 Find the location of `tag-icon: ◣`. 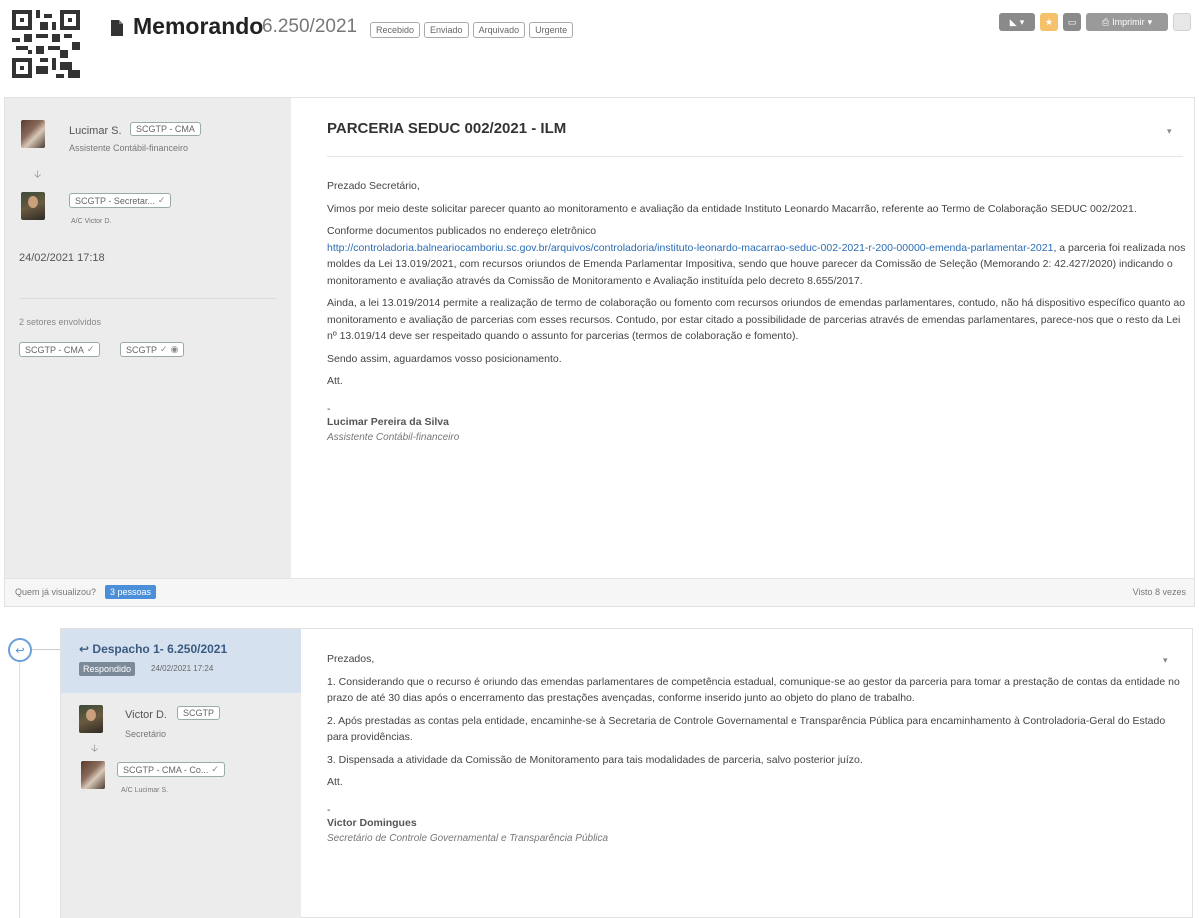

tag-icon: ◣ is located at coordinates (1013, 21).